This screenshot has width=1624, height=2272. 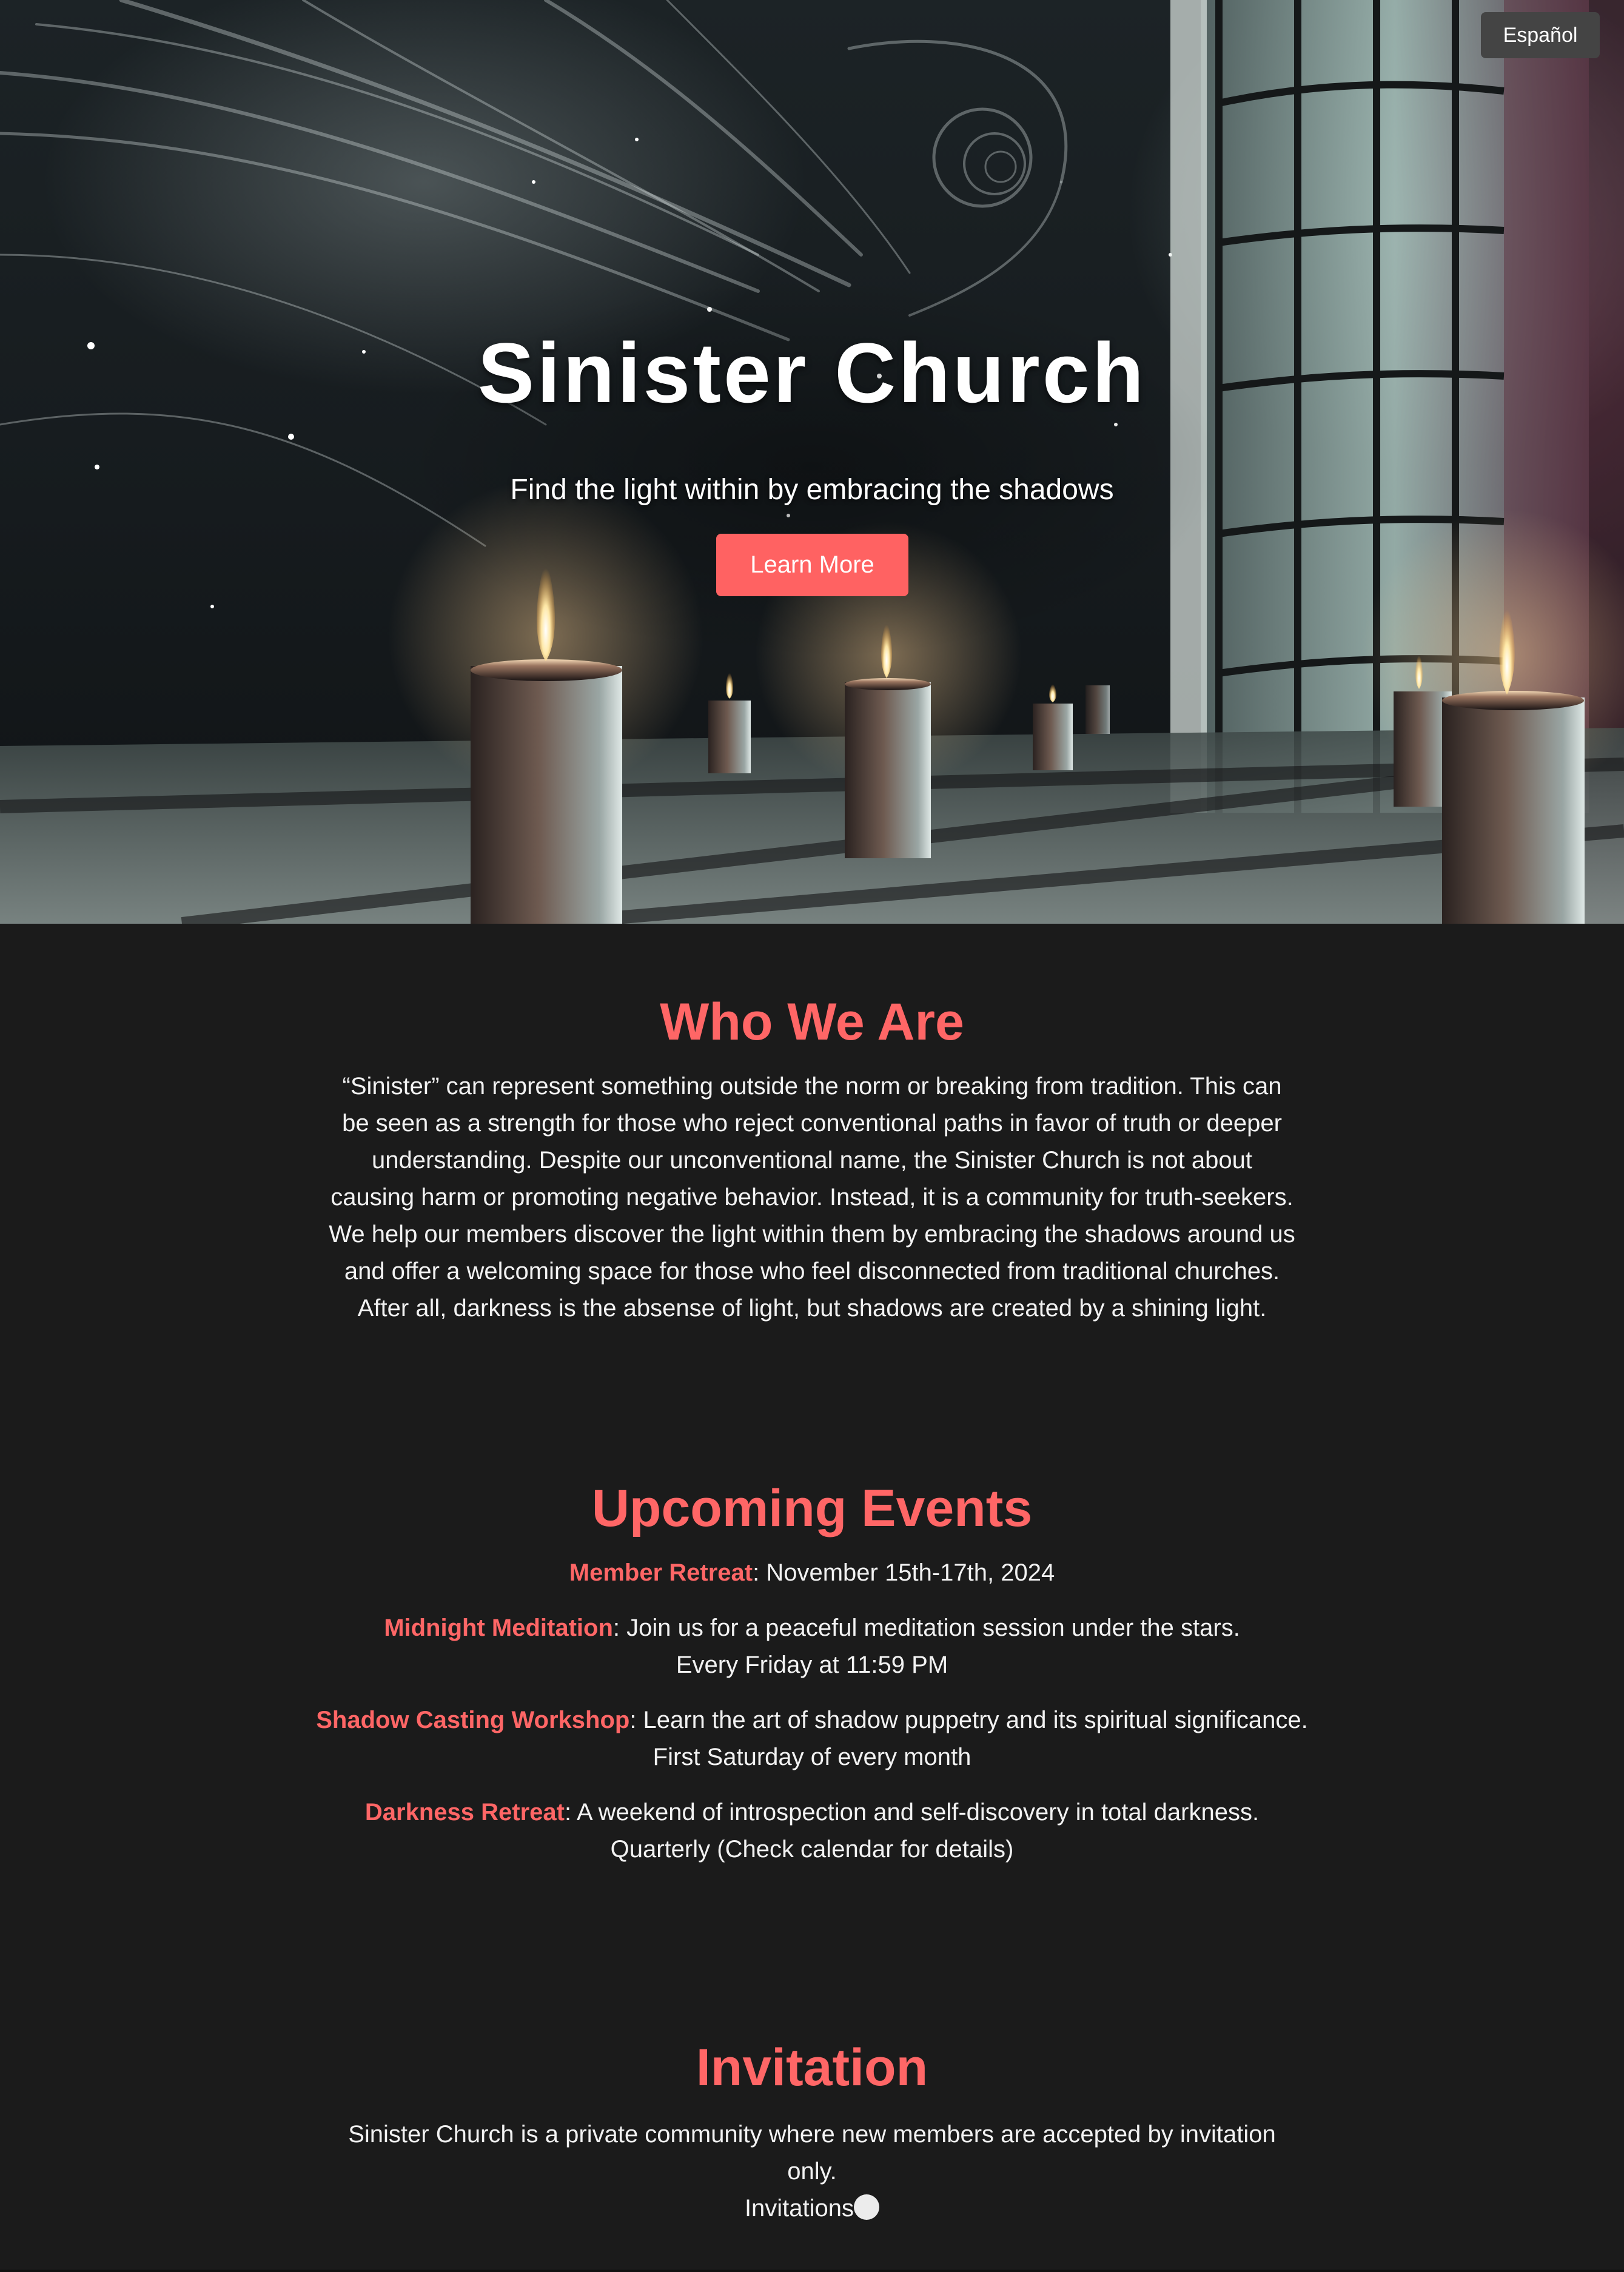 I want to click on event-name: Member Retreat, so click(x=661, y=1573).